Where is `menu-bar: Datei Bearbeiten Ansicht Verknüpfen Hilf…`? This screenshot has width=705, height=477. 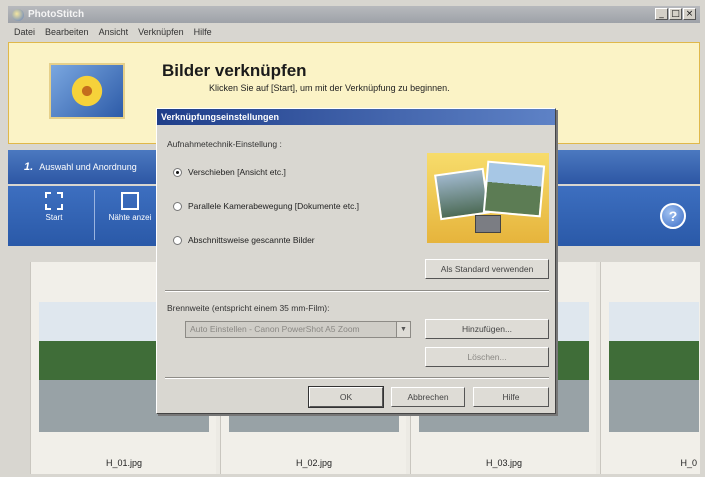
menu-bar: Datei Bearbeiten Ansicht Verknüpfen Hilf… is located at coordinates (354, 32).